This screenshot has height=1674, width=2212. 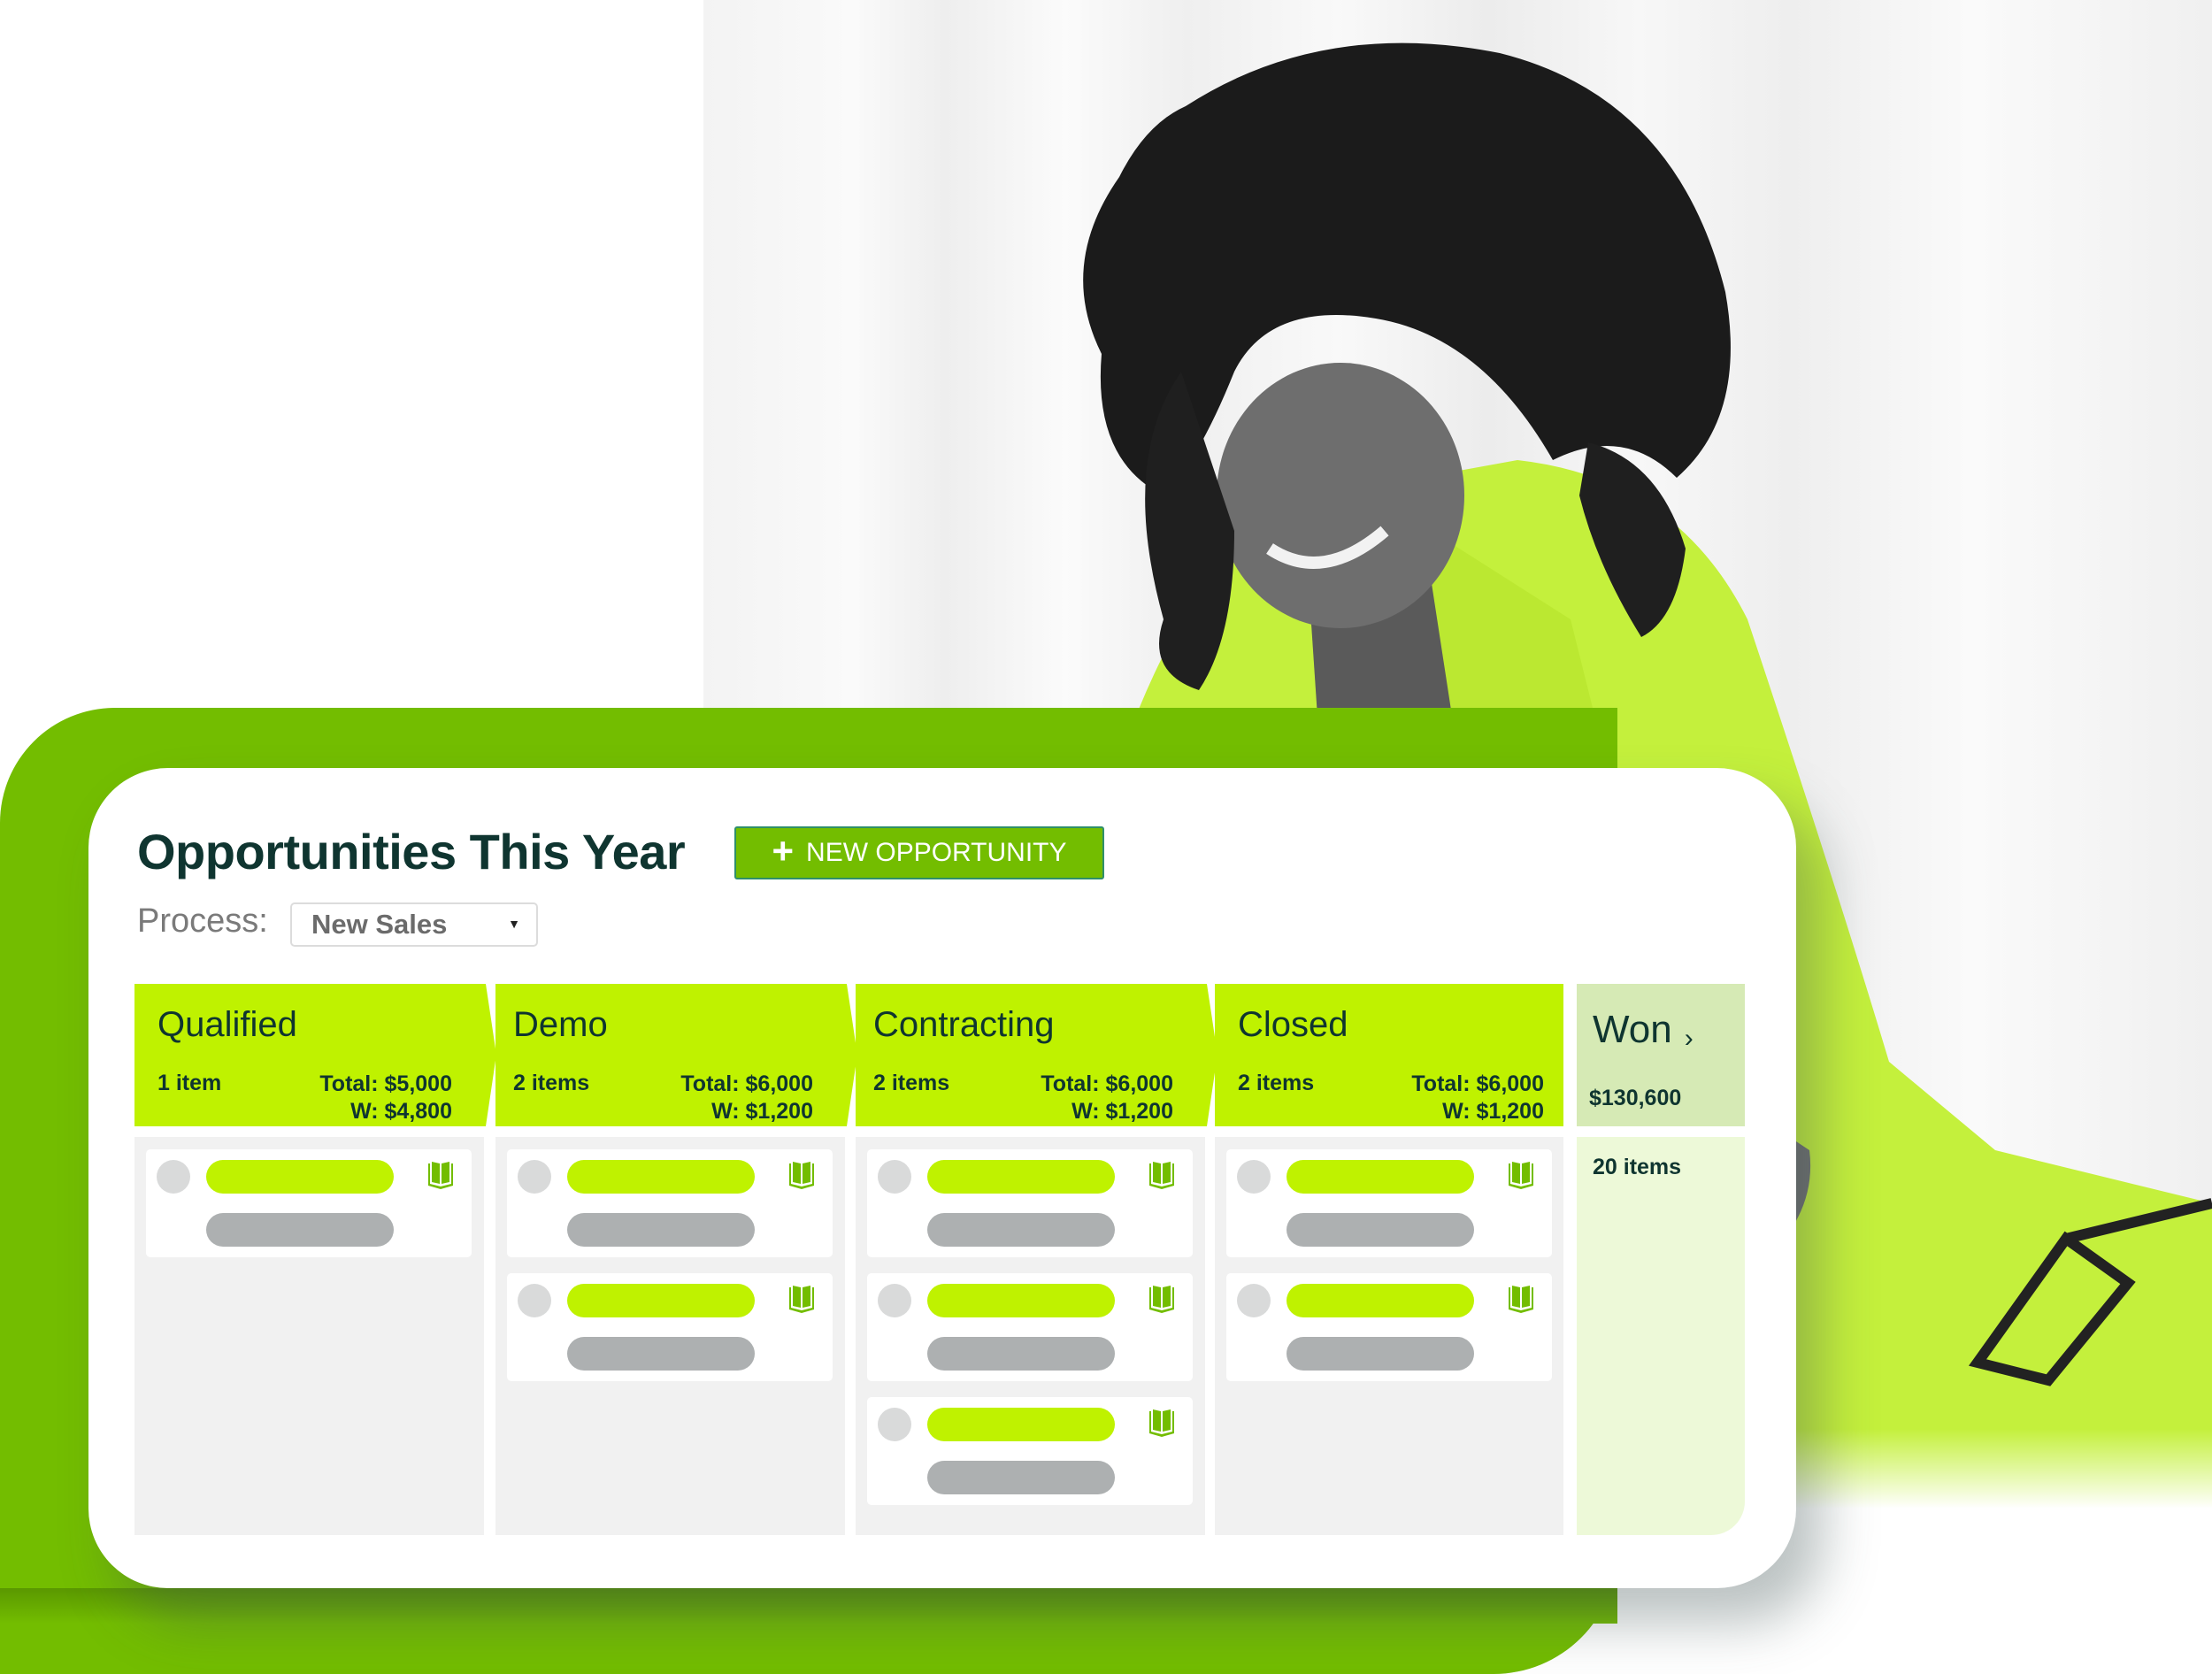 What do you see at coordinates (309, 1336) in the screenshot?
I see `stage-column-qualified` at bounding box center [309, 1336].